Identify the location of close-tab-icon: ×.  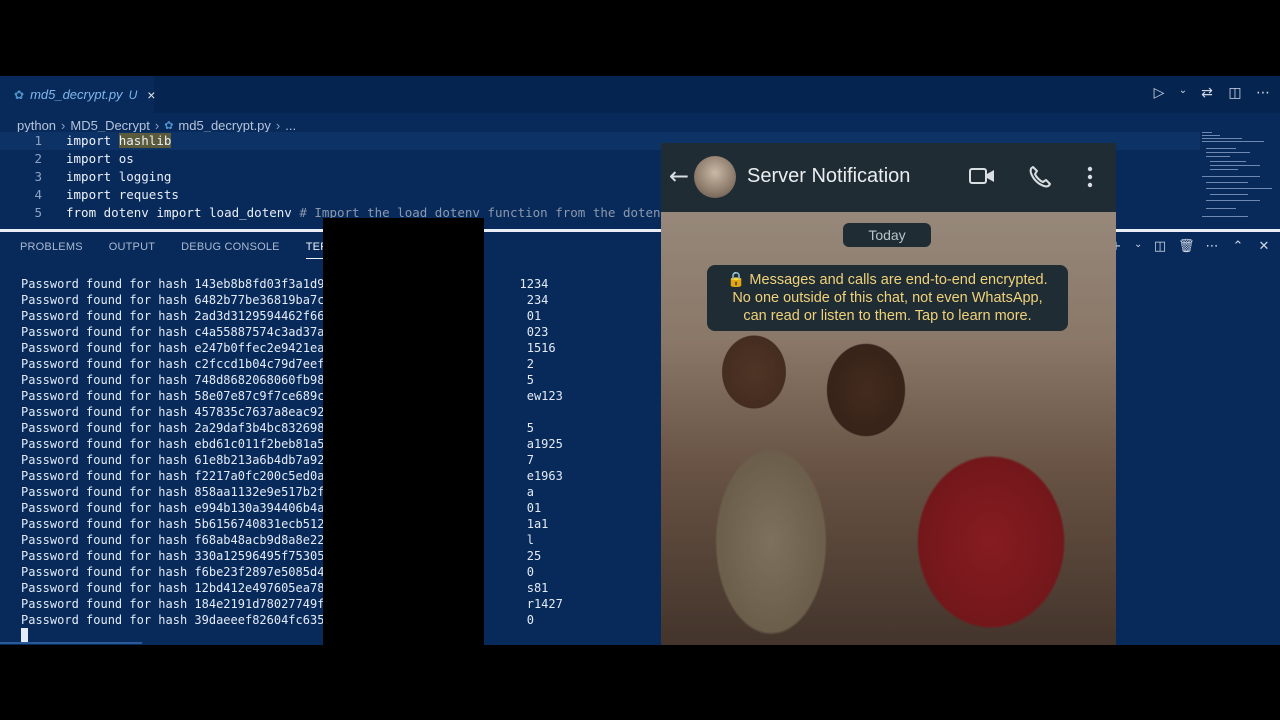
(151, 95).